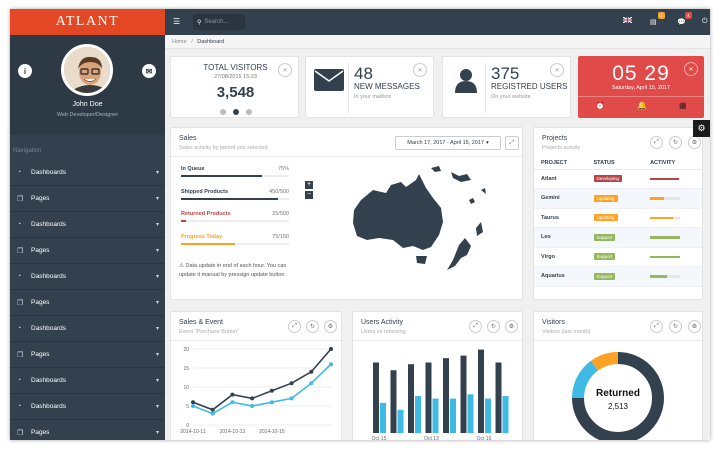 The width and height of the screenshot is (721, 451). What do you see at coordinates (25, 71) in the screenshot?
I see `info-icon: i` at bounding box center [25, 71].